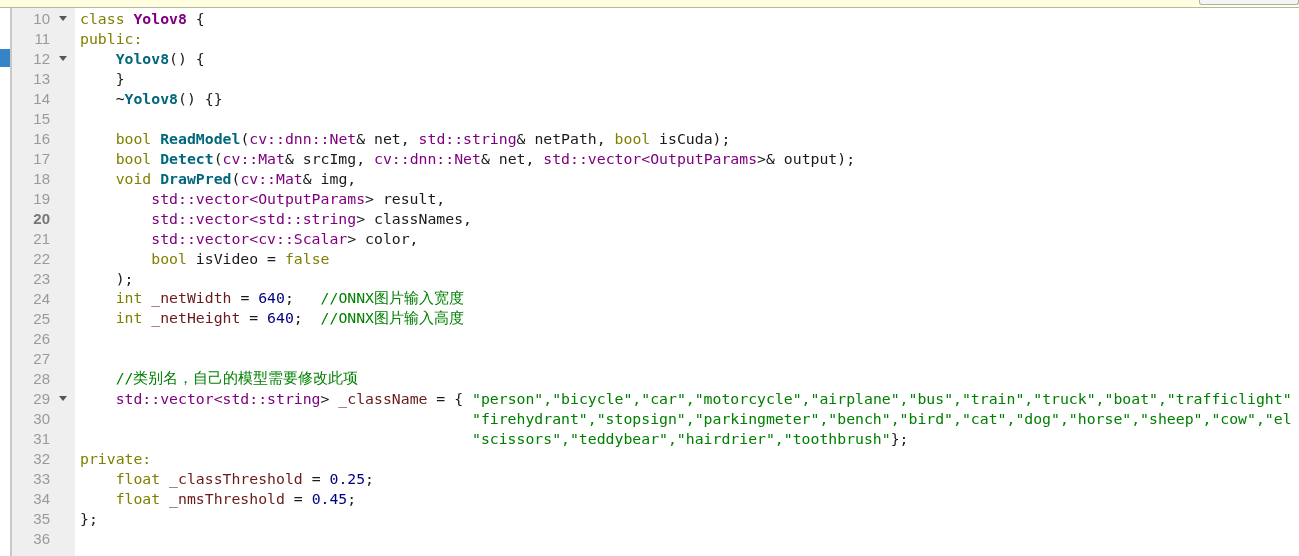 The image size is (1299, 556). What do you see at coordinates (41, 318) in the screenshot?
I see `line-number: 25` at bounding box center [41, 318].